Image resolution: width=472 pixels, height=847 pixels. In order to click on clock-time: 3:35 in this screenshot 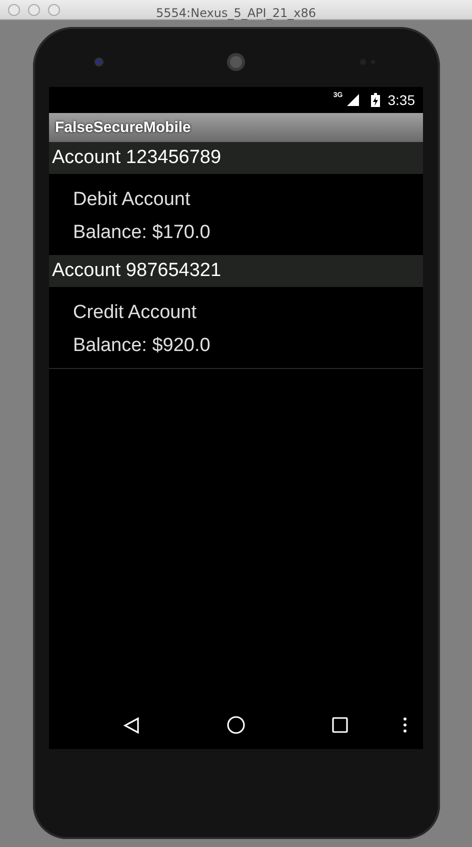, I will do `click(401, 100)`.